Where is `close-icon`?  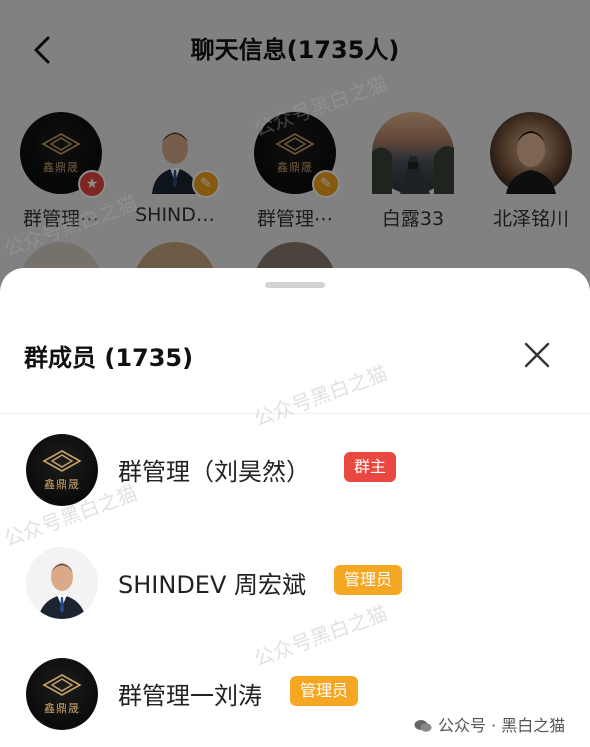
close-icon is located at coordinates (537, 355).